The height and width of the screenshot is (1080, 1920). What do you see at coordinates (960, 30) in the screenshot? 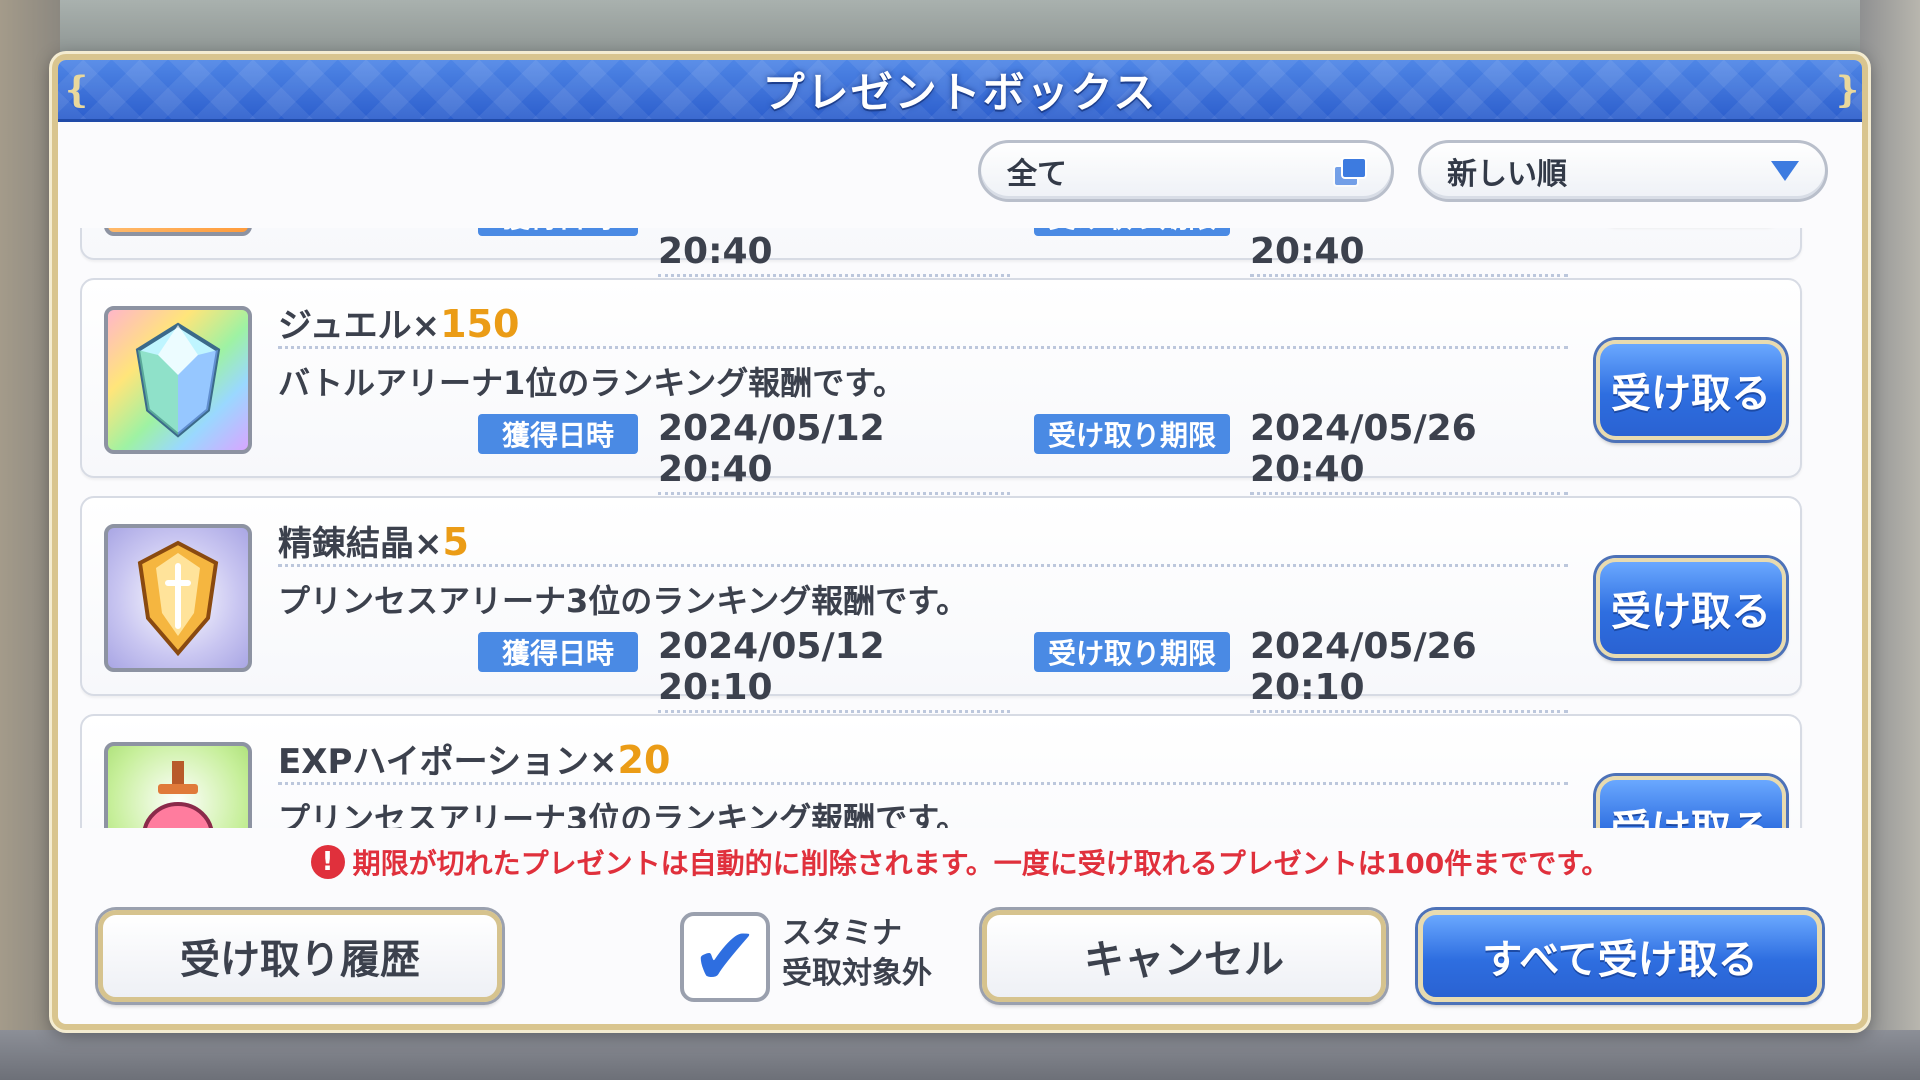
I see `game-background-top` at bounding box center [960, 30].